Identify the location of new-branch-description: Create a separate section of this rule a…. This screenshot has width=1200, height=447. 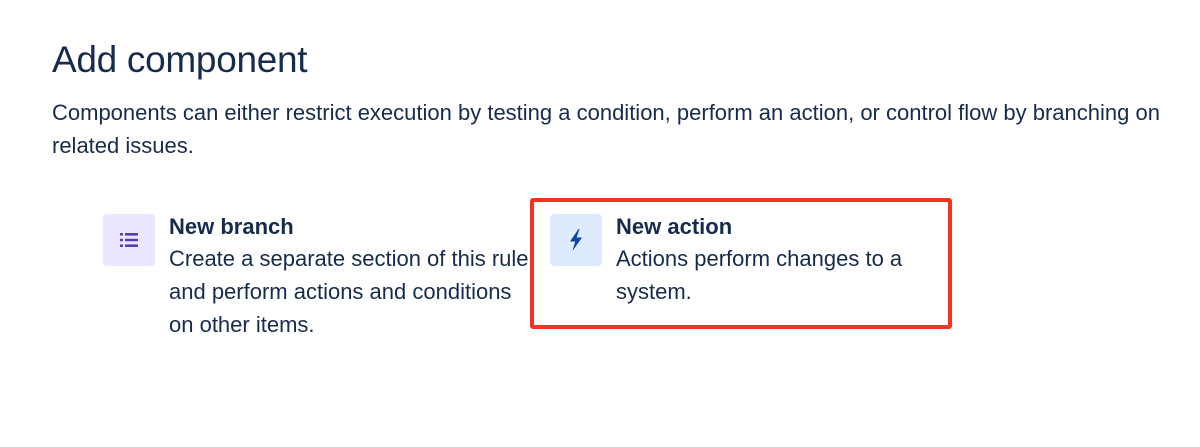
(349, 291).